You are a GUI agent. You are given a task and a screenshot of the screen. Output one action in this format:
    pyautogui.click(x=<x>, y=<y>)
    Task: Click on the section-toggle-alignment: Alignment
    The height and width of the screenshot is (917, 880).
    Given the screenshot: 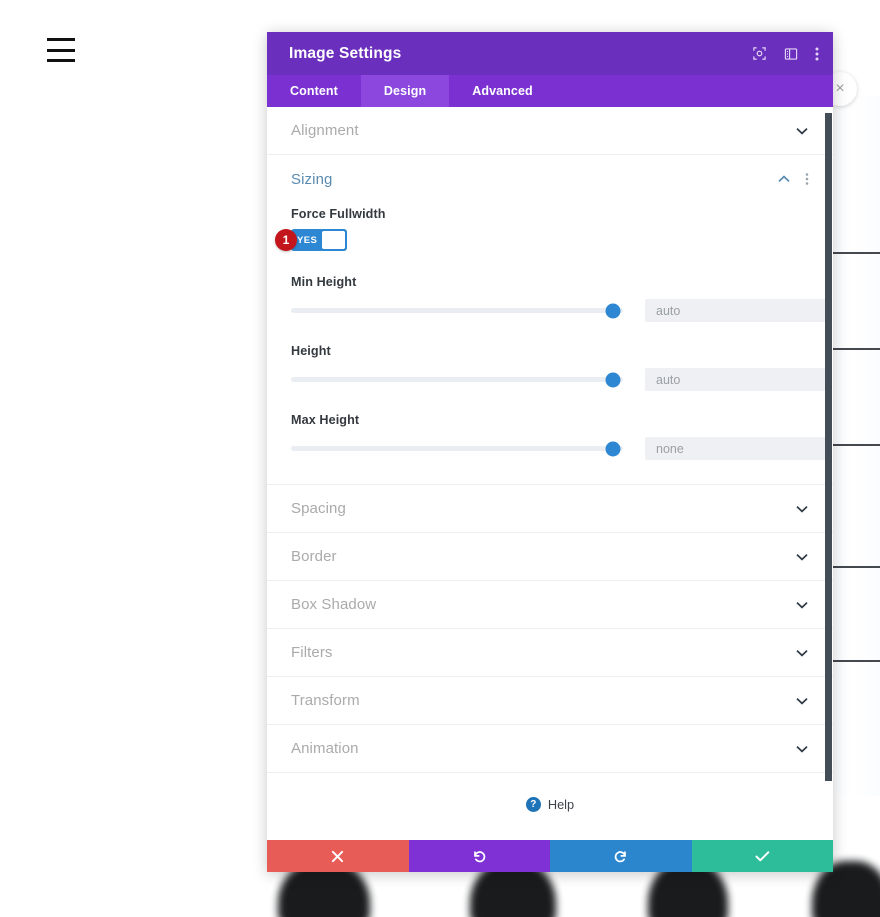 What is the action you would take?
    pyautogui.click(x=550, y=131)
    